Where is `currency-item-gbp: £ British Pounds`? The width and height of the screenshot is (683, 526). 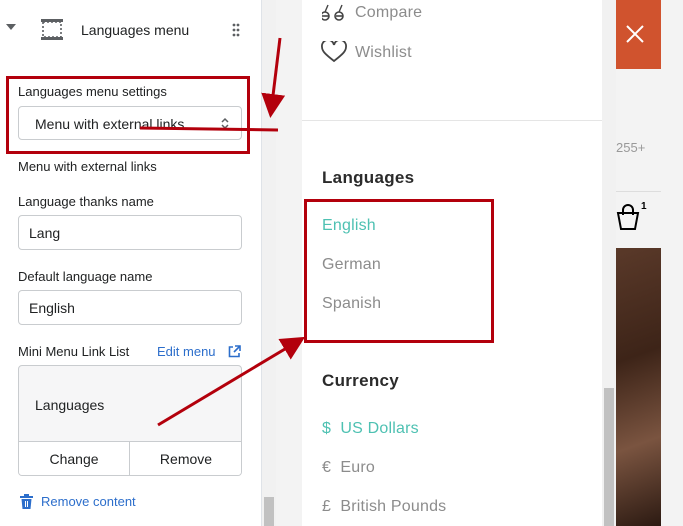 currency-item-gbp: £ British Pounds is located at coordinates (384, 507).